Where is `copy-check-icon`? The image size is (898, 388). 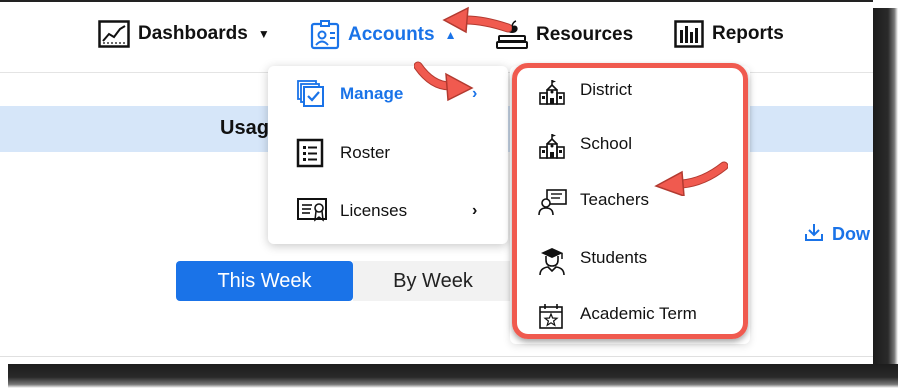 copy-check-icon is located at coordinates (311, 96).